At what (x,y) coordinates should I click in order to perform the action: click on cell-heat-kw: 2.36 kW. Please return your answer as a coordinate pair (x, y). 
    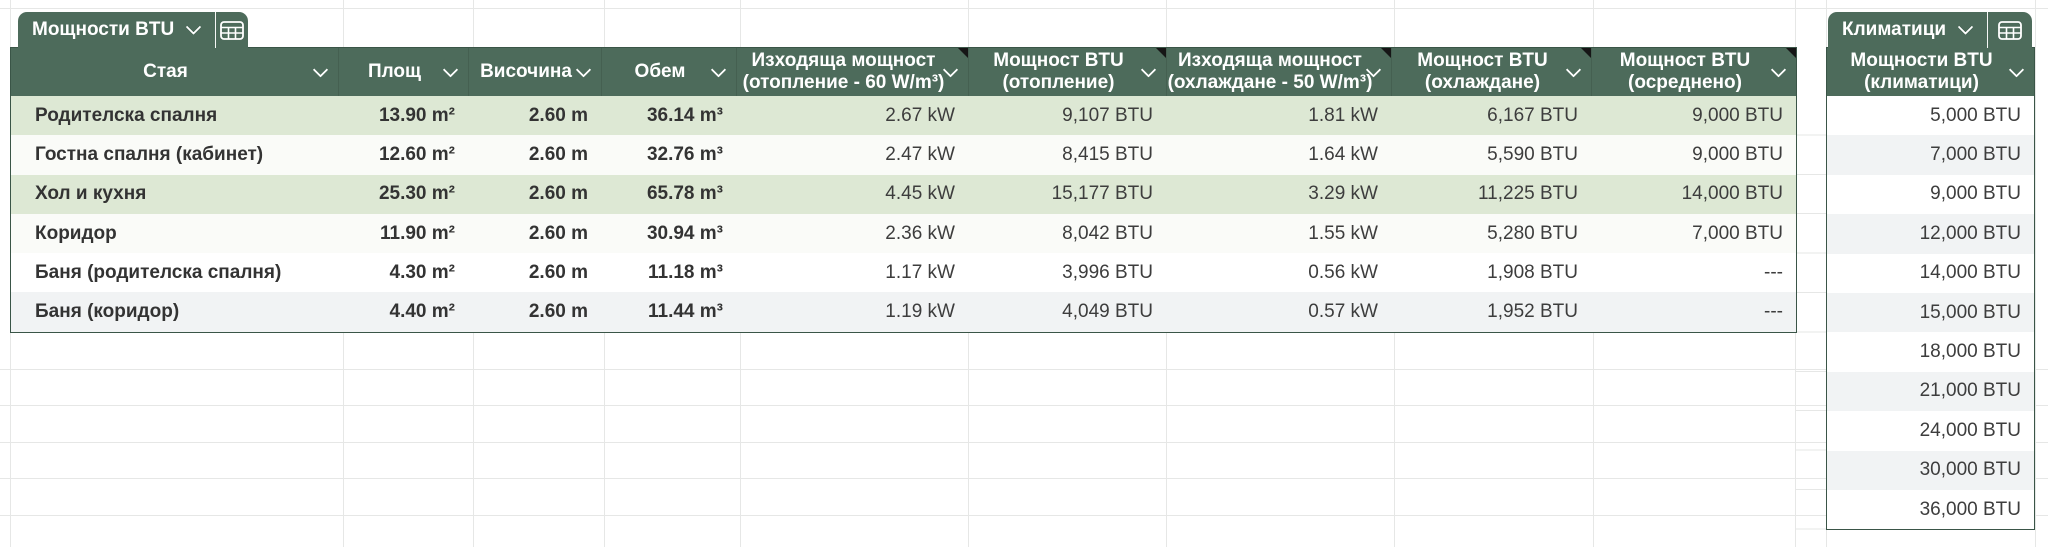
    Looking at the image, I should click on (852, 233).